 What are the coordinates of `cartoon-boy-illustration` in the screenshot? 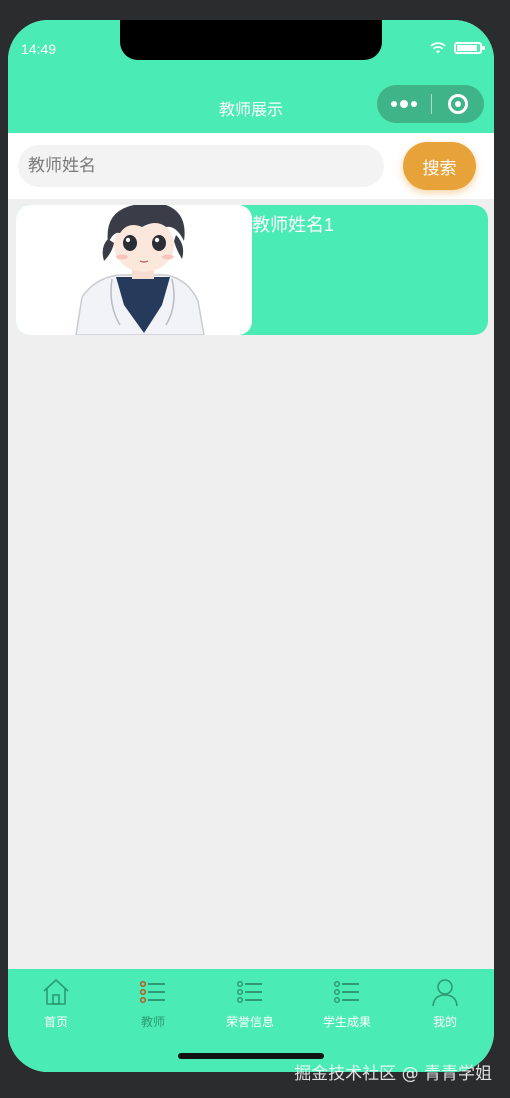 It's located at (134, 270).